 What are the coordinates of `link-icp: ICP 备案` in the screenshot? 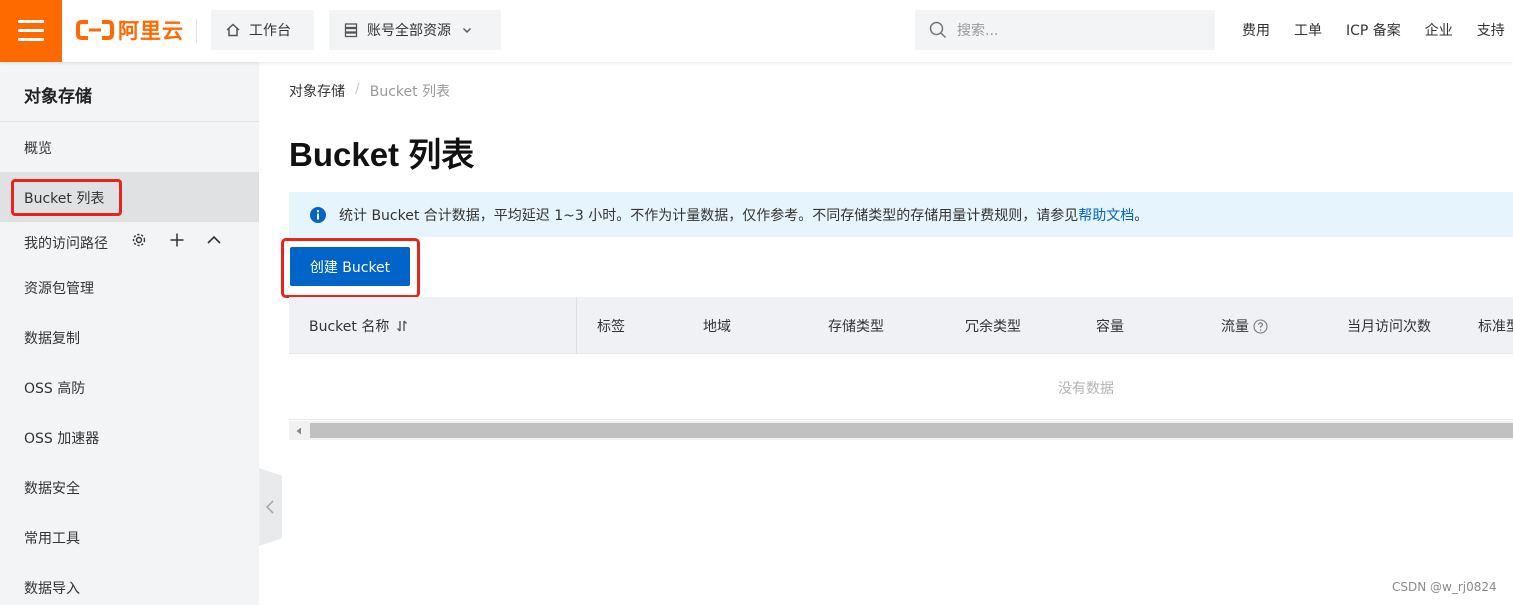 It's located at (1373, 30).